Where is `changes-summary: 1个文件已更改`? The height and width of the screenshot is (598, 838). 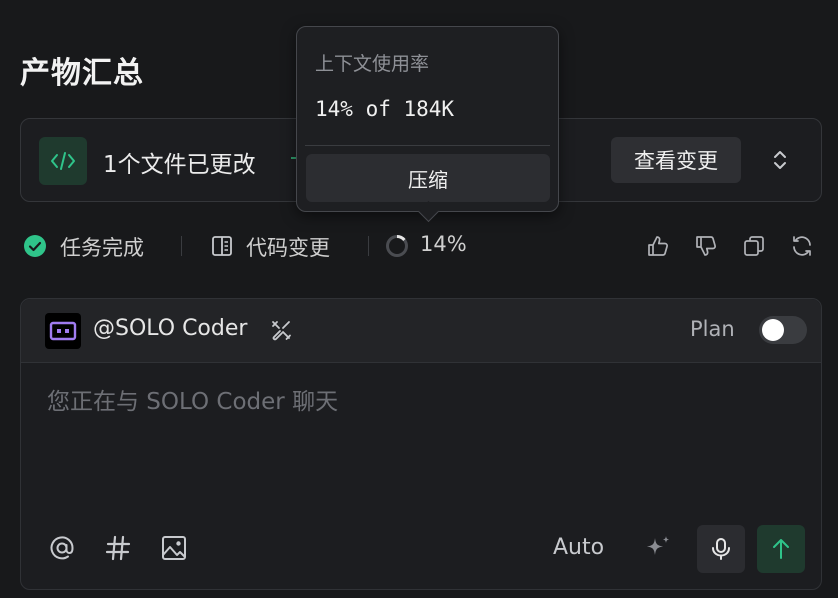 changes-summary: 1个文件已更改 is located at coordinates (179, 165).